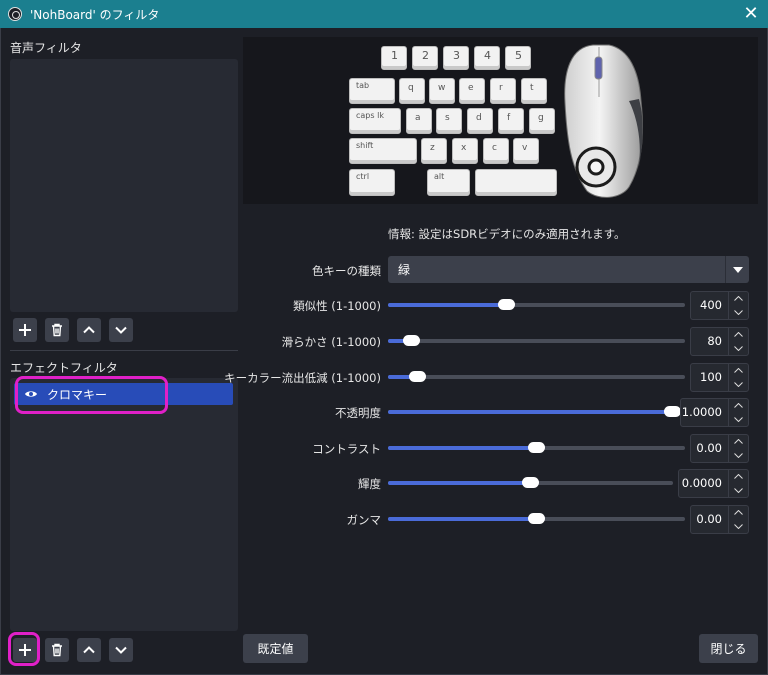 The height and width of the screenshot is (675, 768). I want to click on dropdown-arrow-icon, so click(737, 269).